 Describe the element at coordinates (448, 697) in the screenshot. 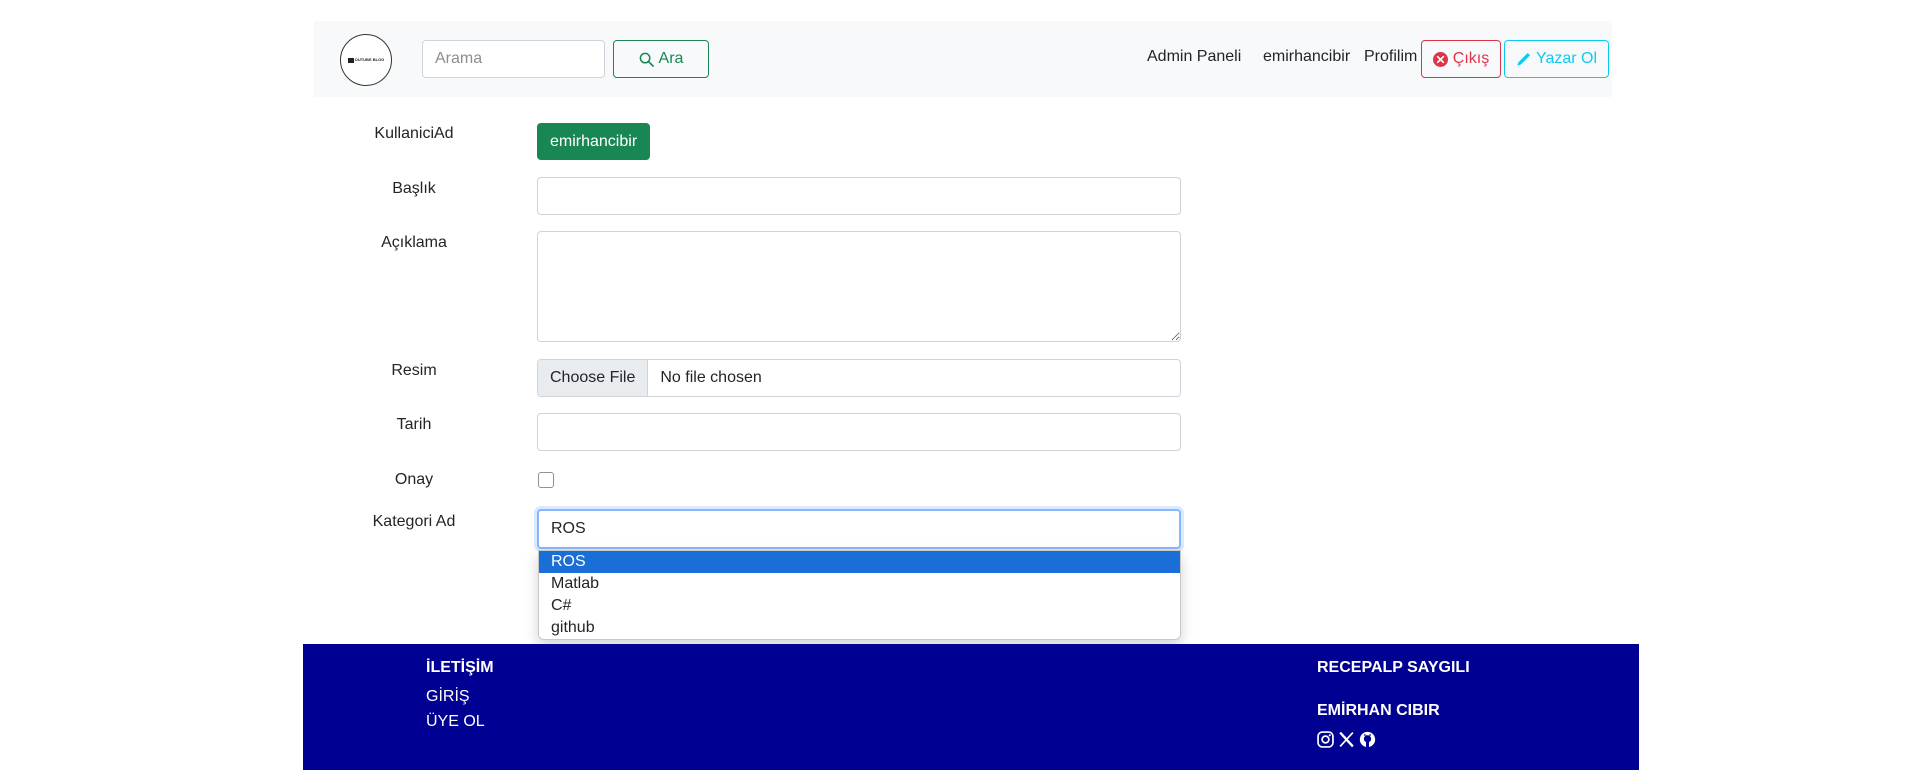

I see `footer-login-link: GİRİŞ` at that location.